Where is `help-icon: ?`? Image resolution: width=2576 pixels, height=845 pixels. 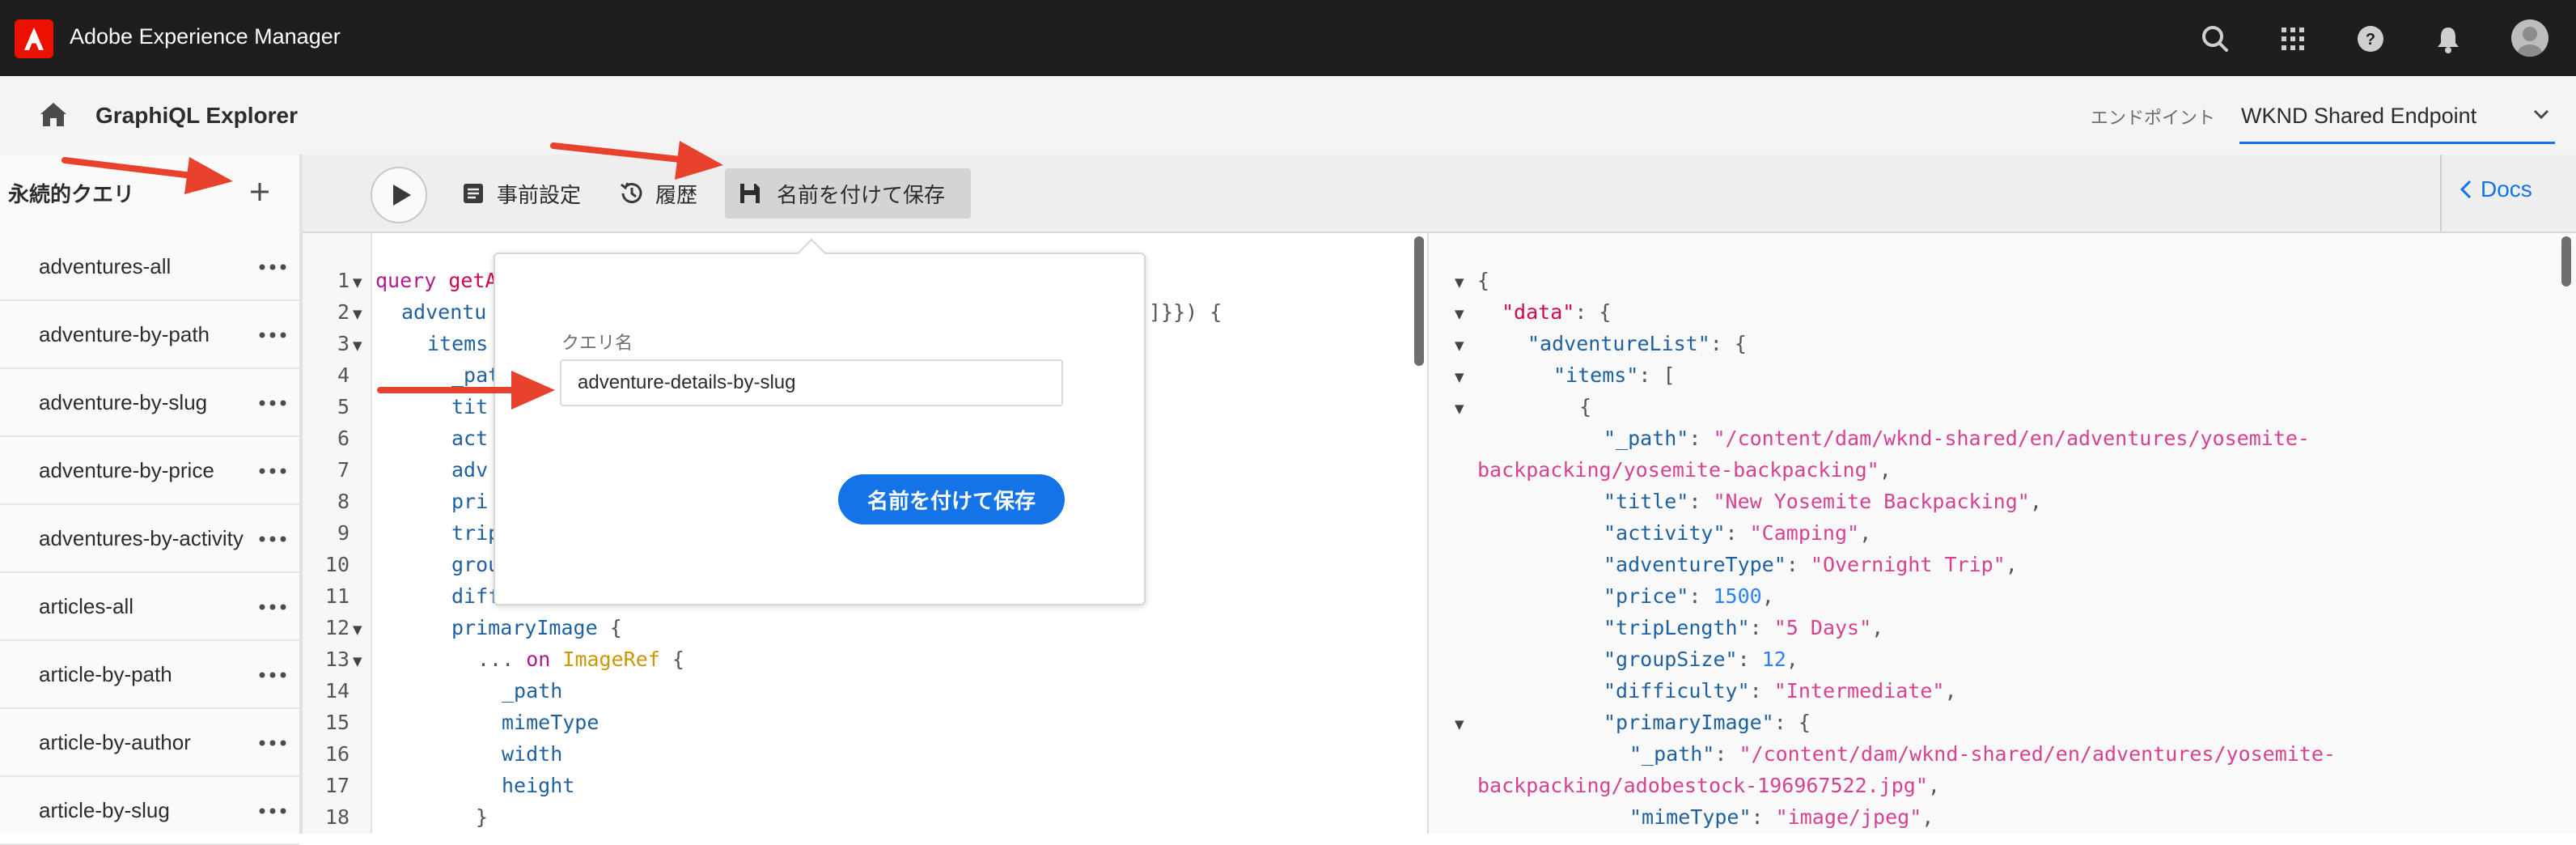 help-icon: ? is located at coordinates (2370, 38).